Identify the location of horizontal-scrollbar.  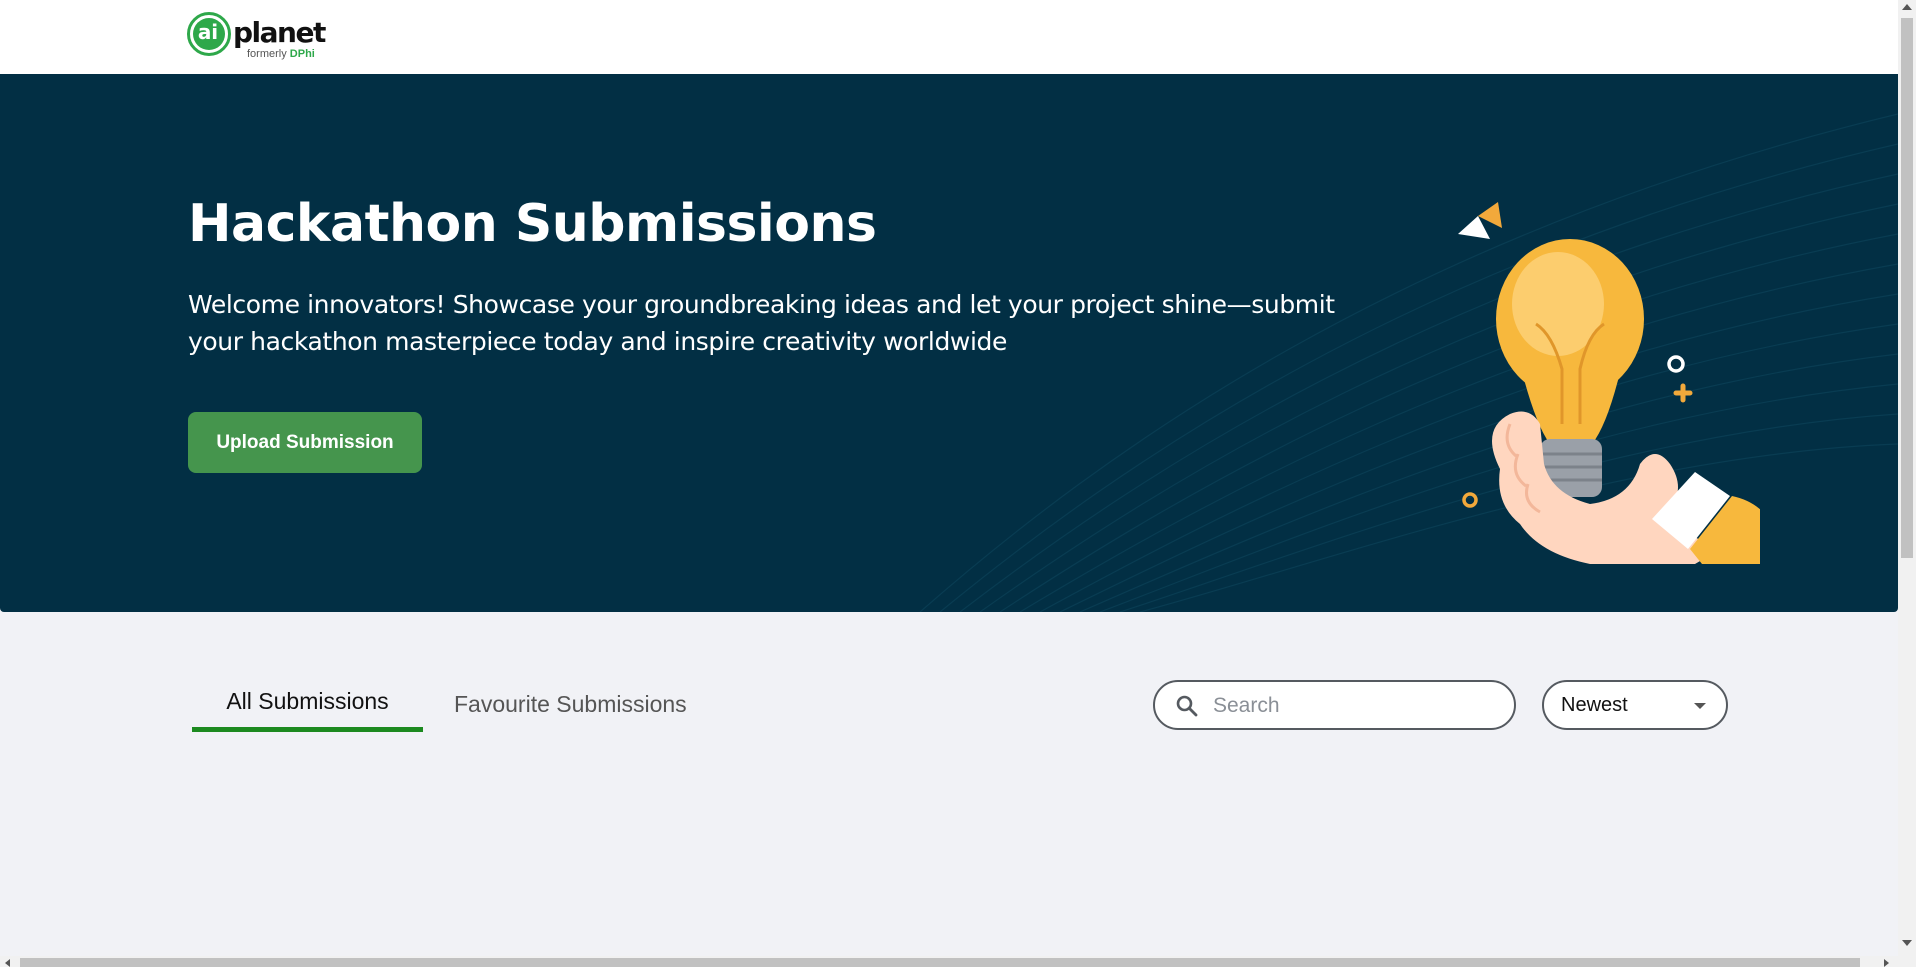
(949, 961).